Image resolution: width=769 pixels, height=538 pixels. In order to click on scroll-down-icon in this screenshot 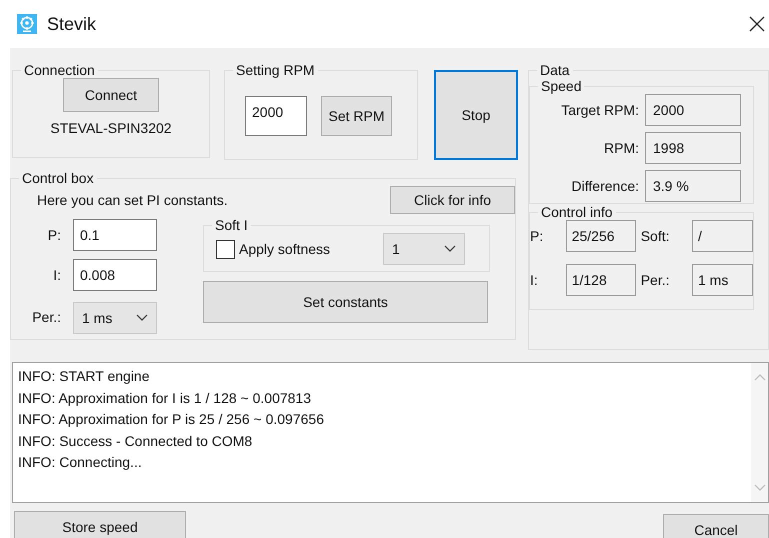, I will do `click(760, 488)`.